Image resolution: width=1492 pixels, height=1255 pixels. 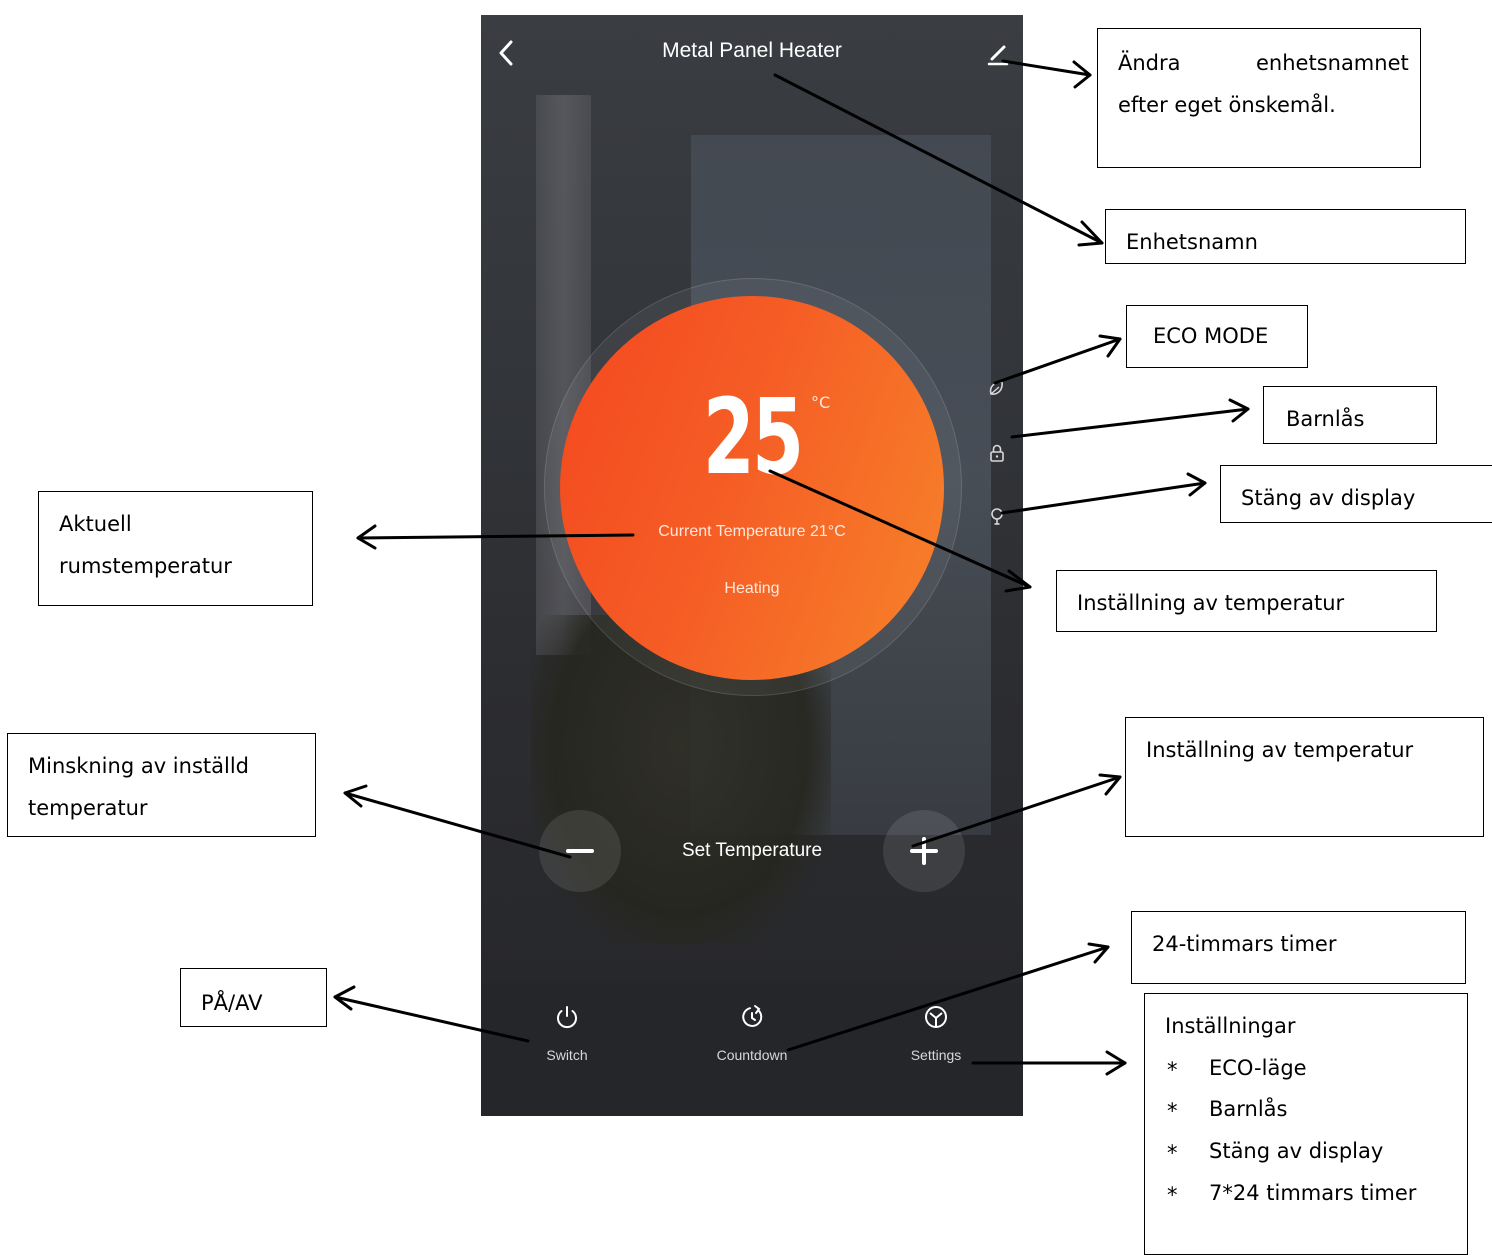 What do you see at coordinates (752, 531) in the screenshot?
I see `current-temperature: Current Temperature 21°C` at bounding box center [752, 531].